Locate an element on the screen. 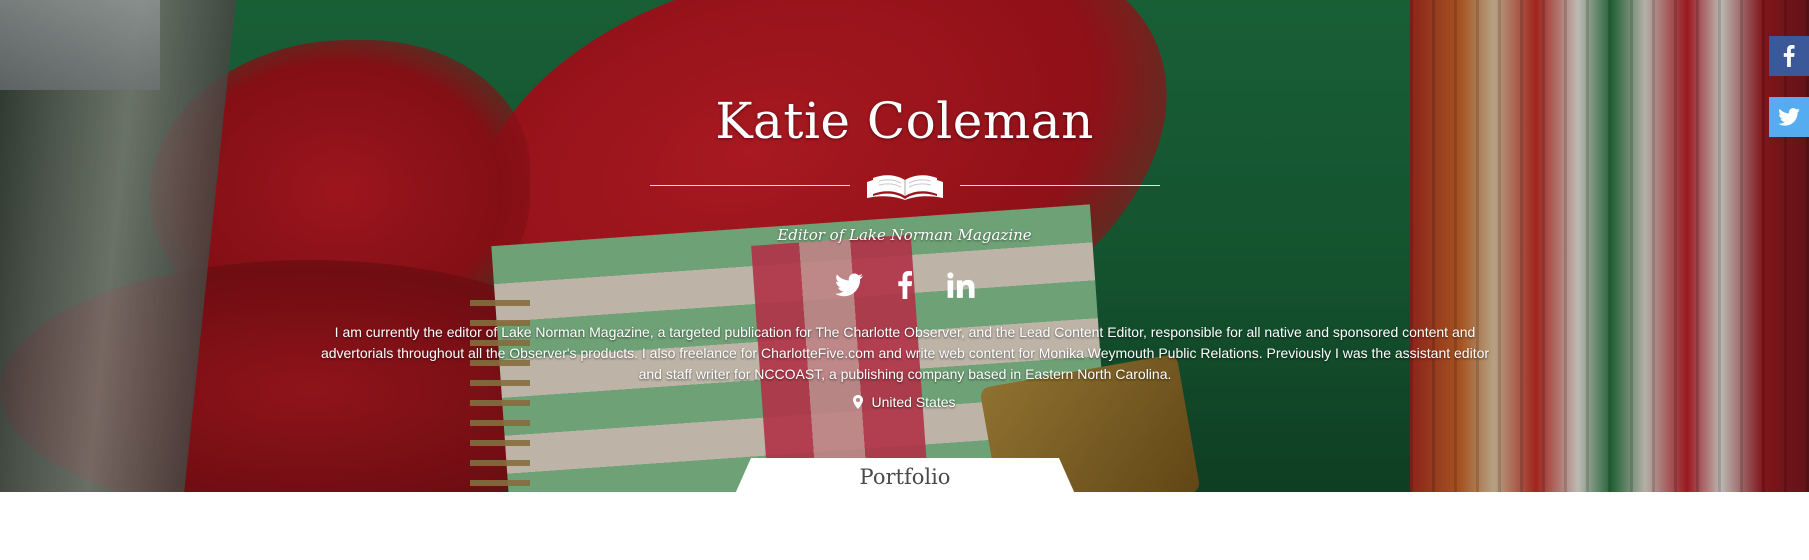  tab-label: Portfolio is located at coordinates (905, 477).